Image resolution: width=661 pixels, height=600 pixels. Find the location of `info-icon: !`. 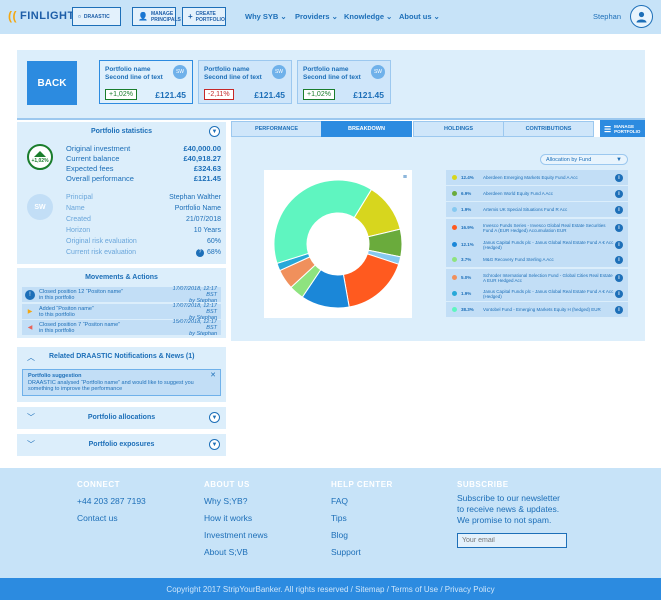

info-icon: ! is located at coordinates (30, 294).